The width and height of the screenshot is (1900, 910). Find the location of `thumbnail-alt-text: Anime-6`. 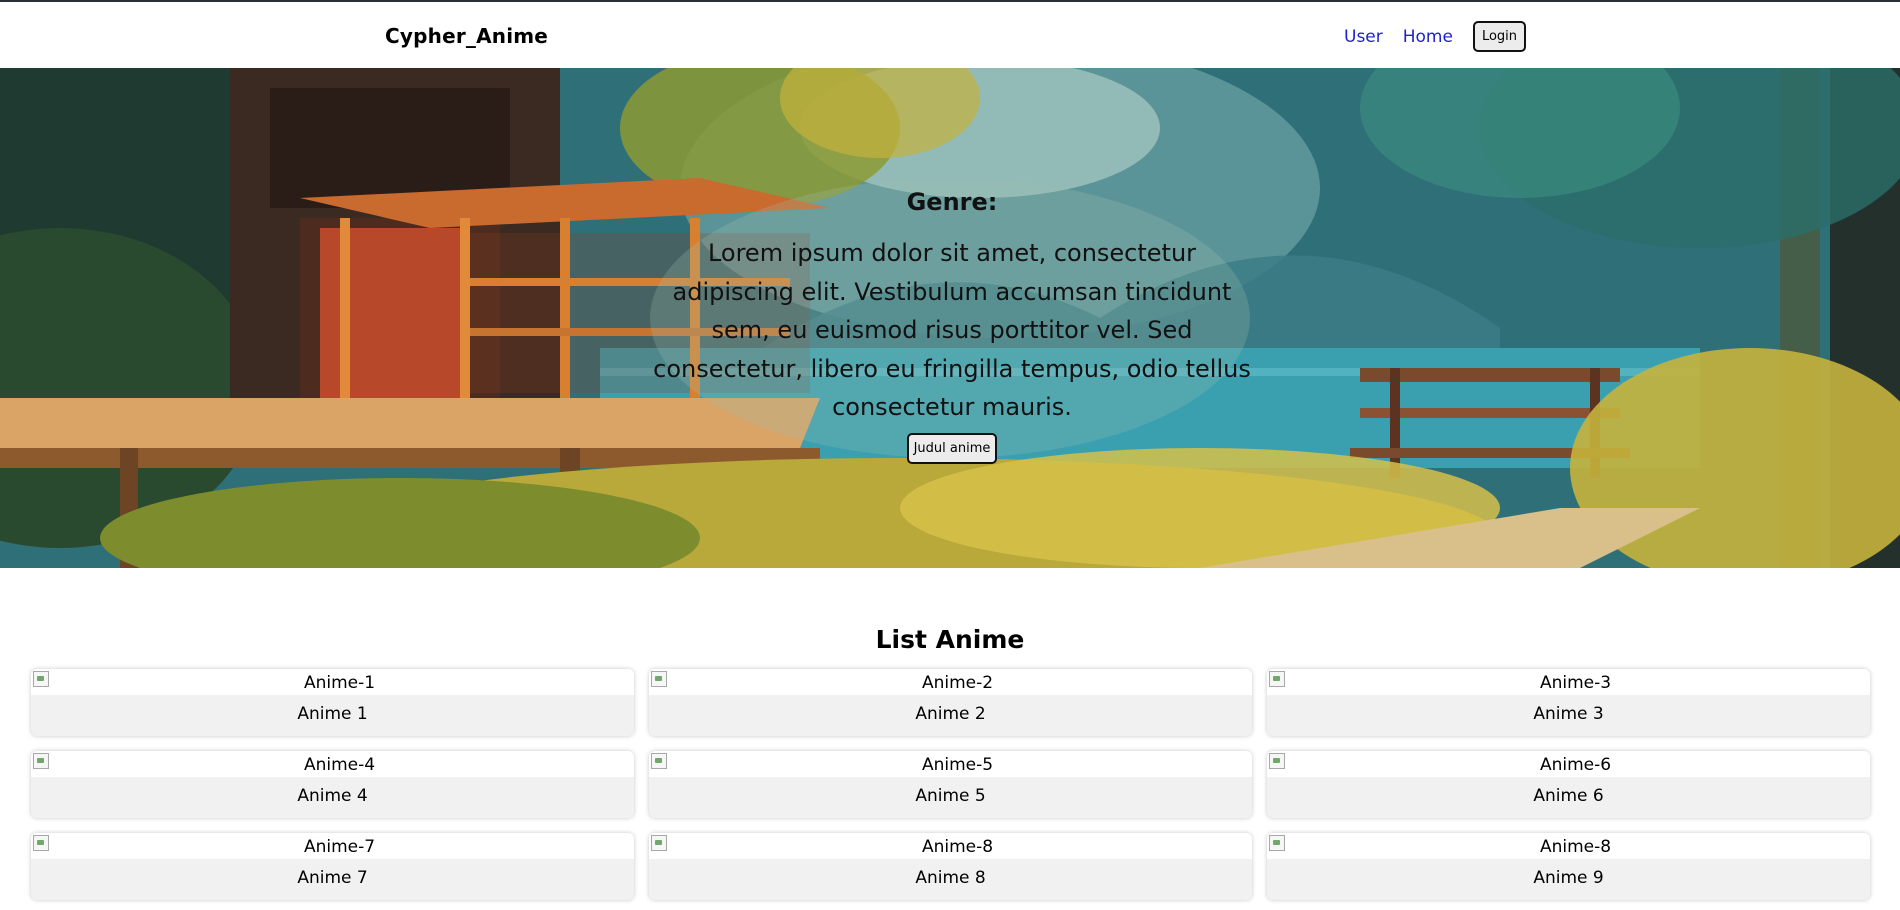

thumbnail-alt-text: Anime-6 is located at coordinates (1575, 765).